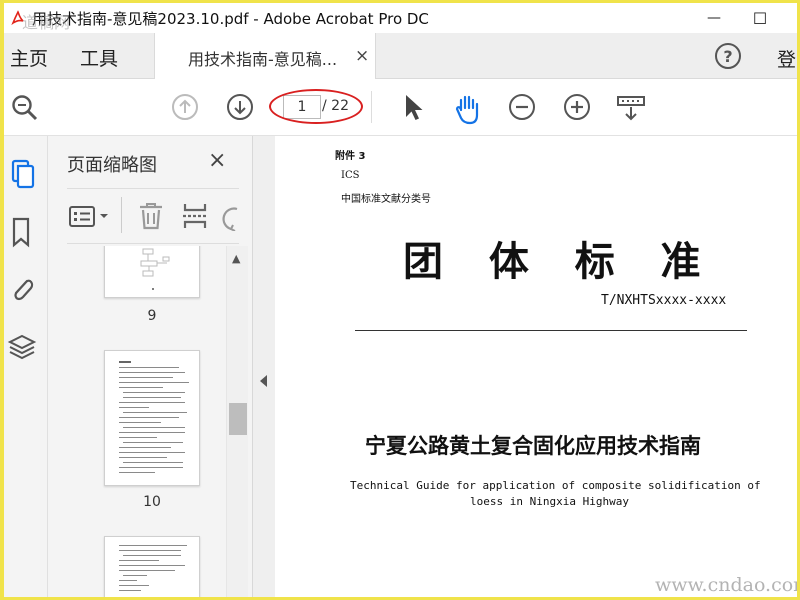  Describe the element at coordinates (726, 585) in the screenshot. I see `watermark-bottom-right: www.cndao.com` at that location.